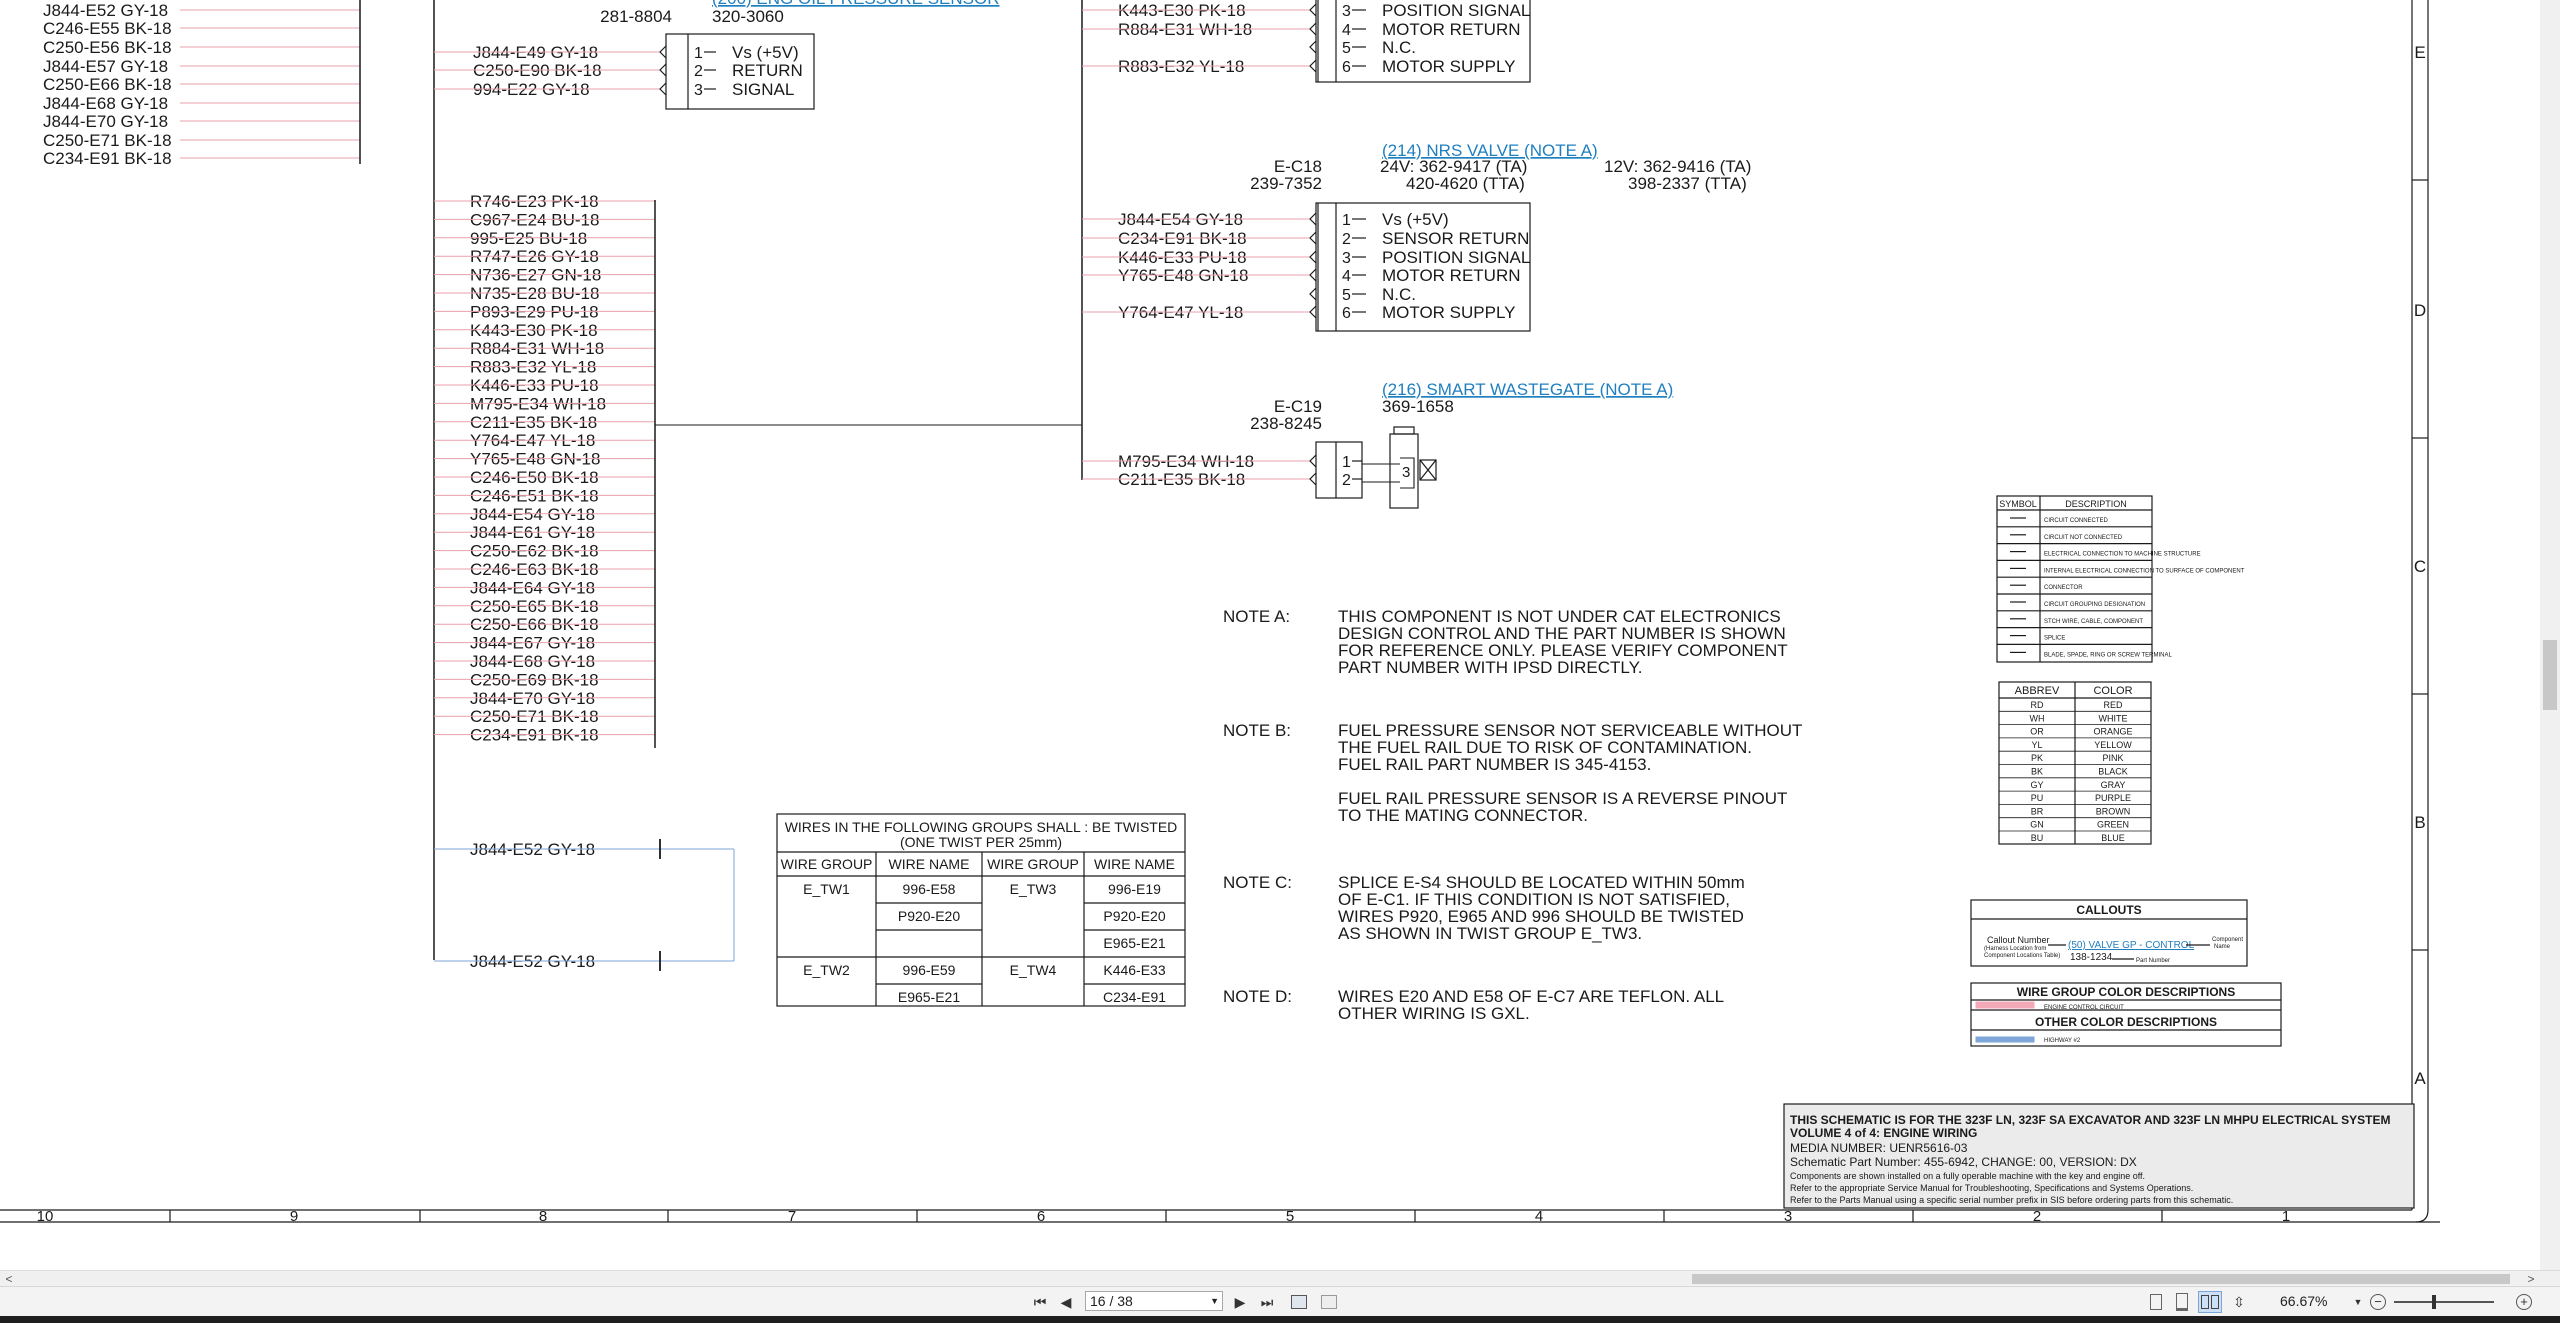  What do you see at coordinates (1539, 1216) in the screenshot?
I see `grid-col-label: 4` at bounding box center [1539, 1216].